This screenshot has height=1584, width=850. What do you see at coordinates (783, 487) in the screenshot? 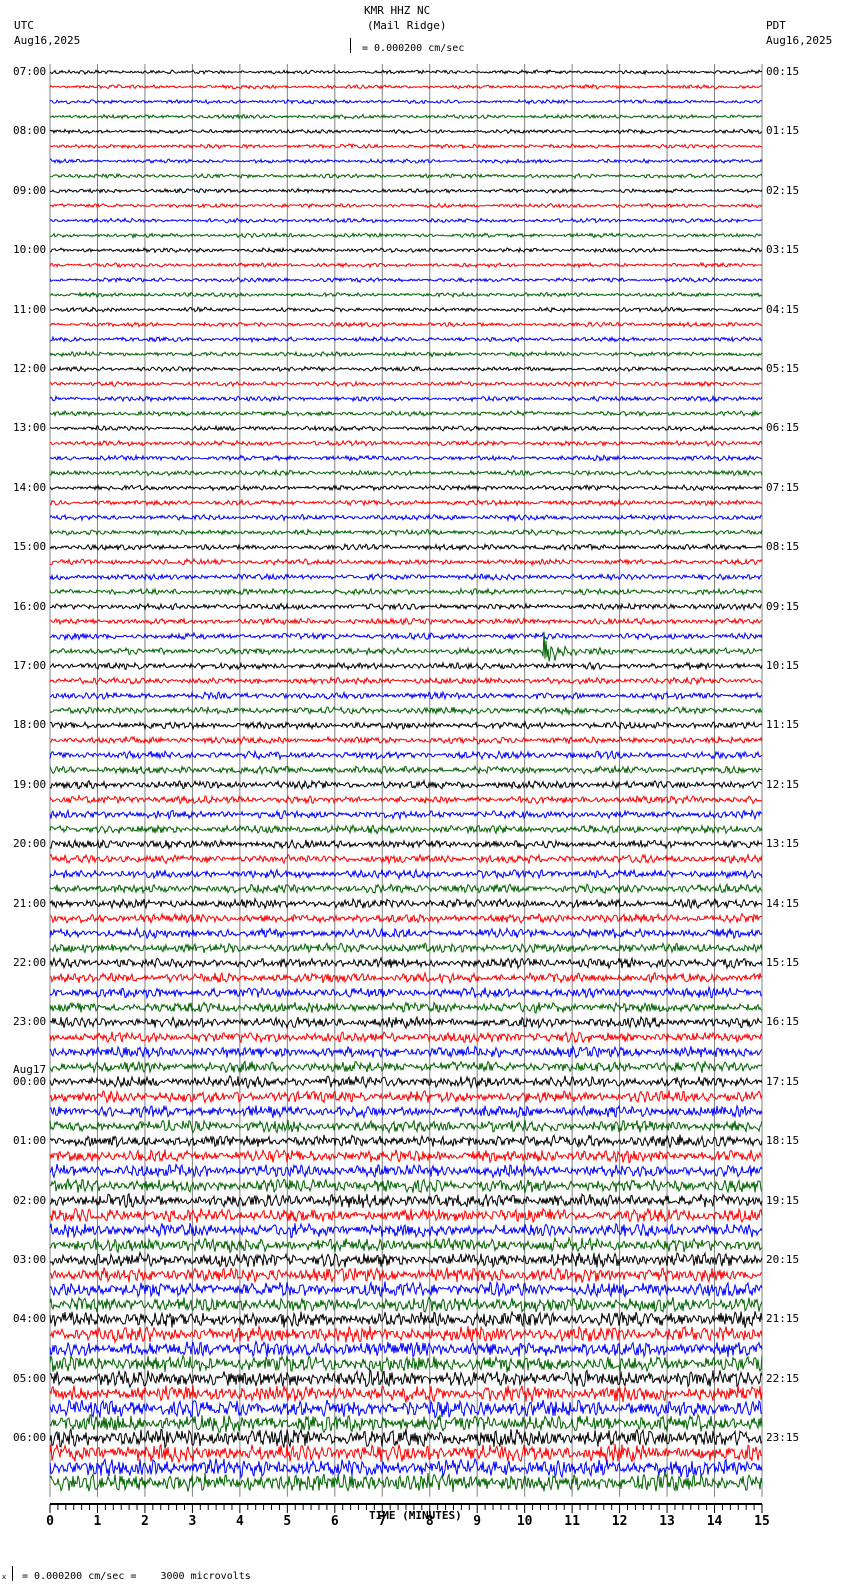
I see `pdt-hour-label: 07:15` at bounding box center [783, 487].